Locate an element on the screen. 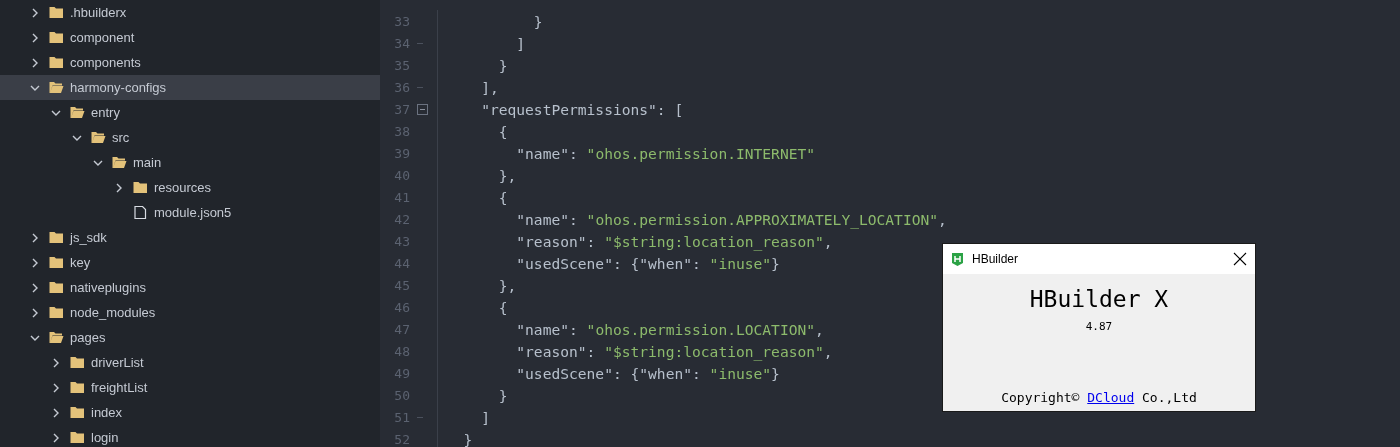  product-name: HBuilder X is located at coordinates (1099, 299).